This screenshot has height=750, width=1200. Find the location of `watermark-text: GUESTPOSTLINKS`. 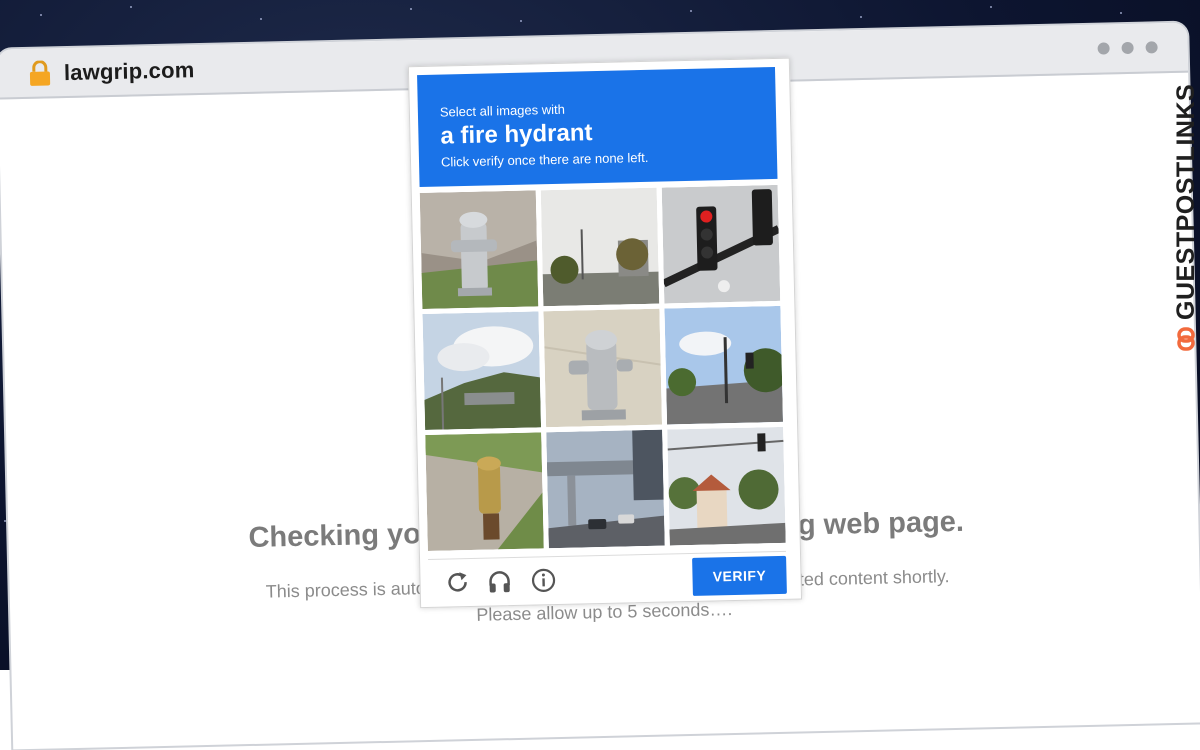

watermark-text: GUESTPOSTLINKS is located at coordinates (1183, 202).